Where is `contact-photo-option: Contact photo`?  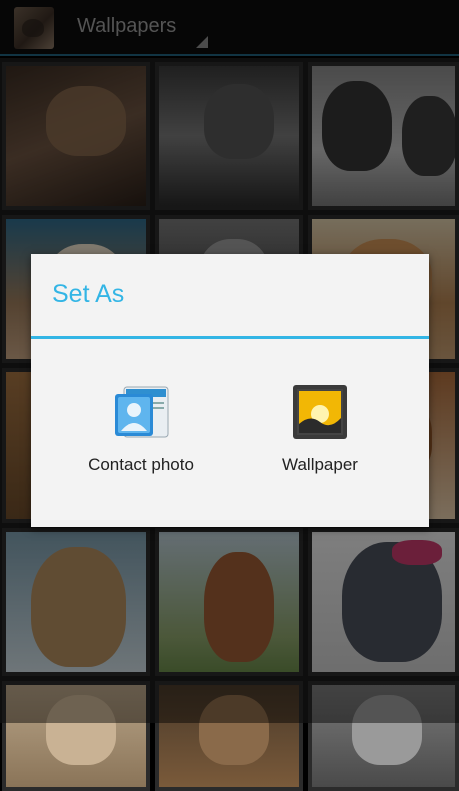 contact-photo-option: Contact photo is located at coordinates (141, 429).